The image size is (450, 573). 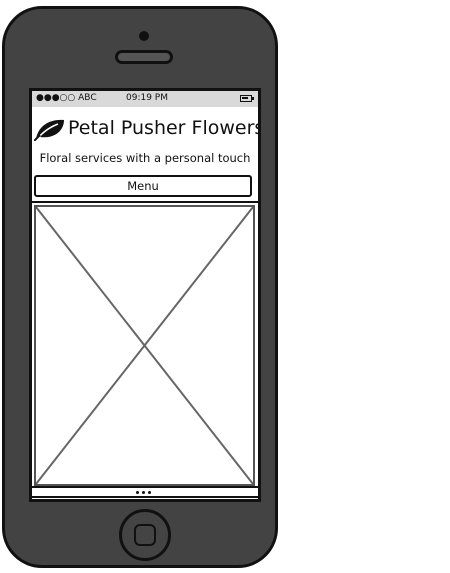 What do you see at coordinates (49, 130) in the screenshot?
I see `leaf-icon` at bounding box center [49, 130].